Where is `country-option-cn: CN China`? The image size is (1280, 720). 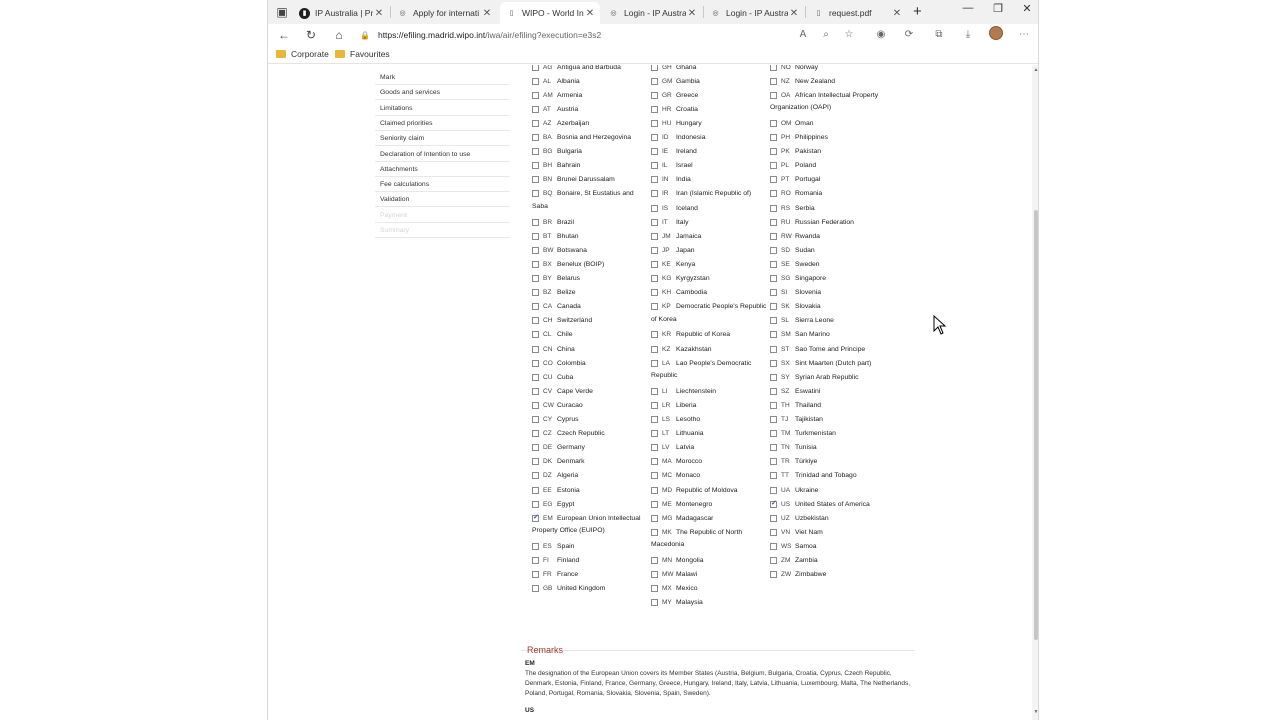
country-option-cn: CN China is located at coordinates (553, 349).